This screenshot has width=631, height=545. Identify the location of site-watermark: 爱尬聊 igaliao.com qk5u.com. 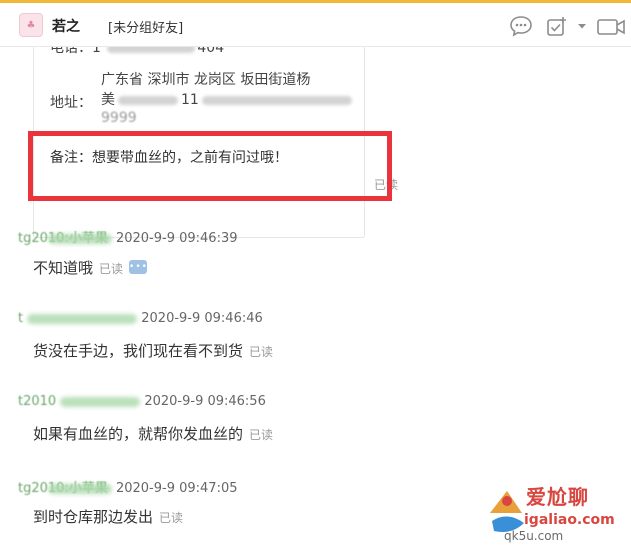
(556, 512).